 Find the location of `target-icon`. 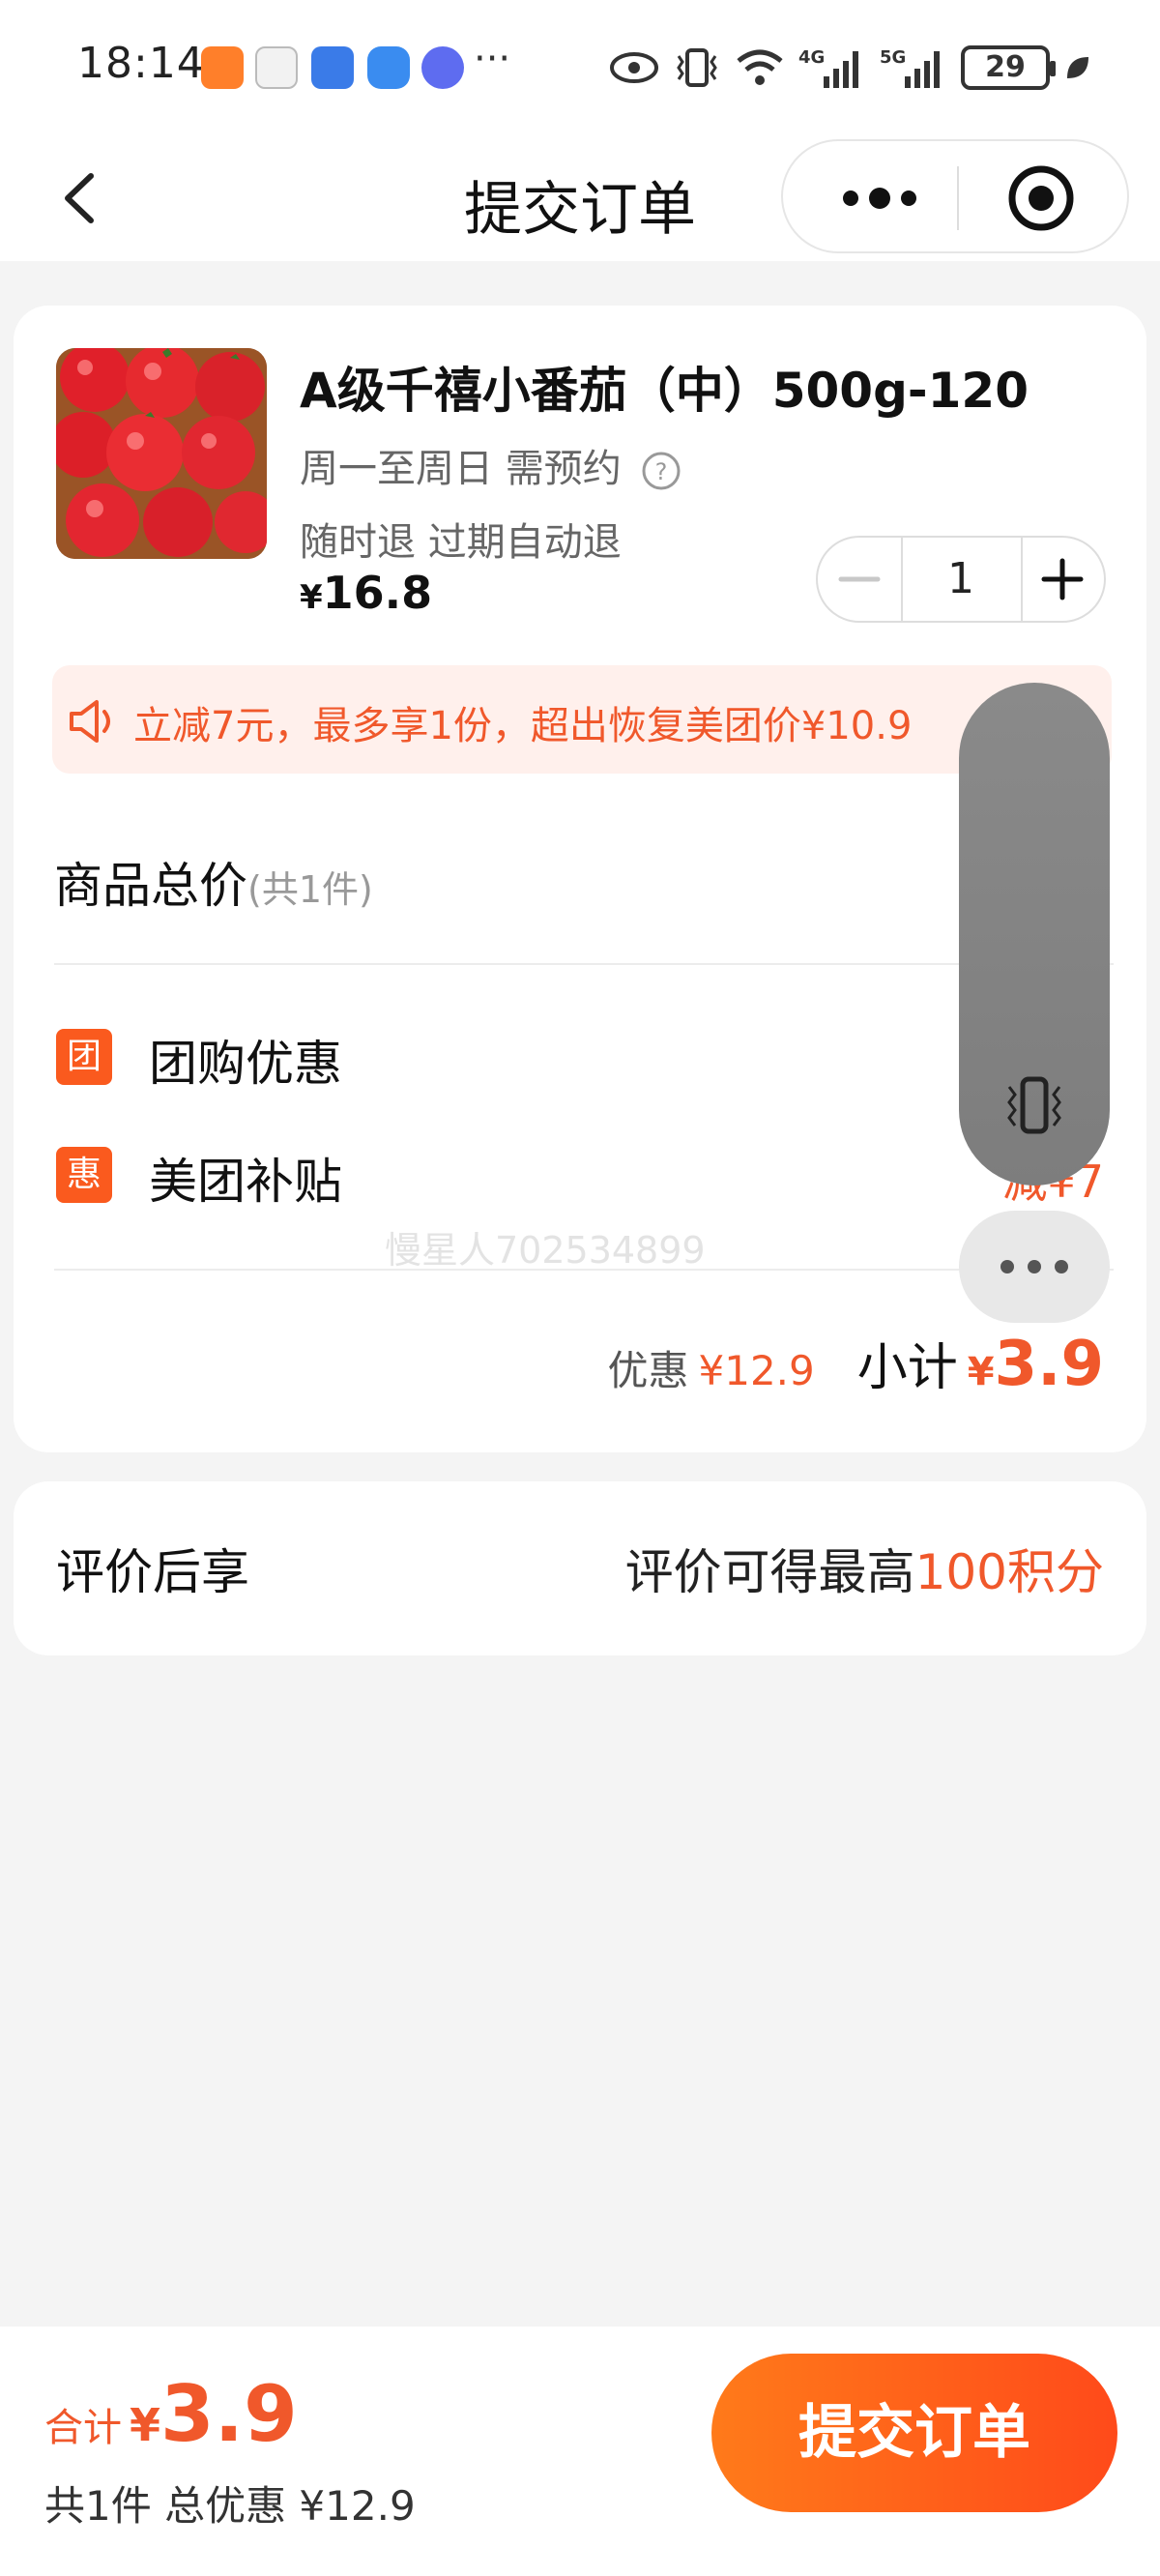

target-icon is located at coordinates (1041, 198).